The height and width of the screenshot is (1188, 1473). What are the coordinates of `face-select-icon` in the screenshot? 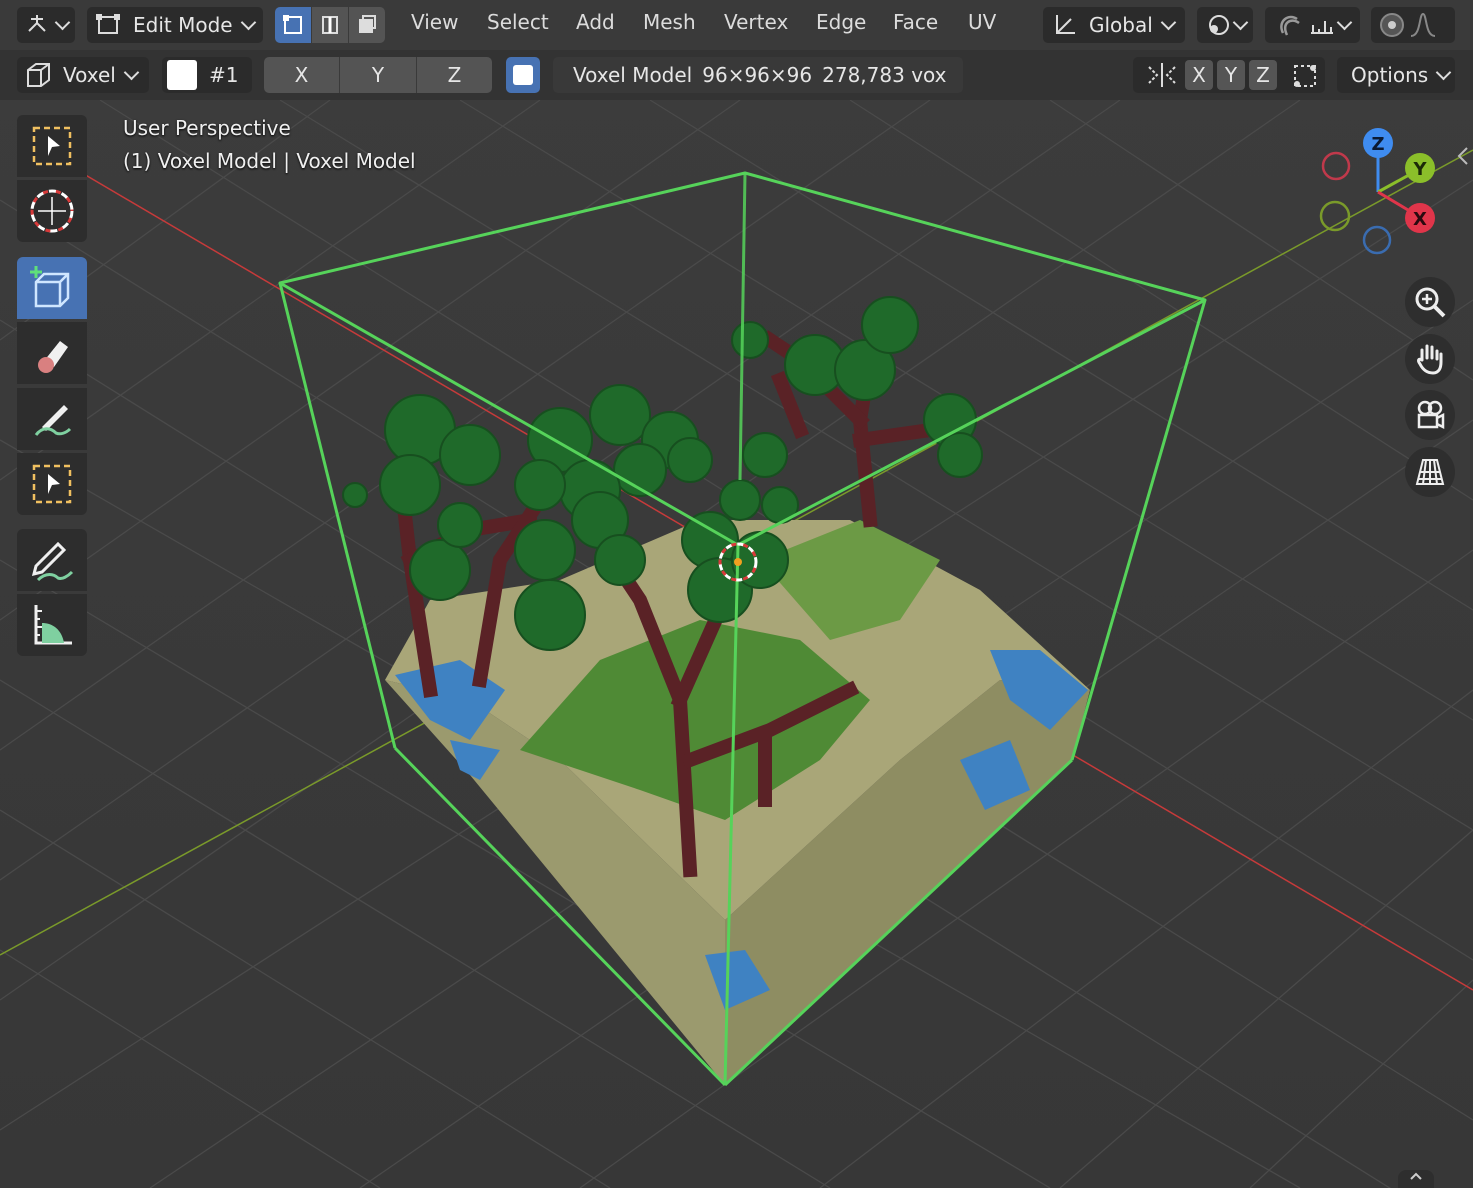 It's located at (367, 24).